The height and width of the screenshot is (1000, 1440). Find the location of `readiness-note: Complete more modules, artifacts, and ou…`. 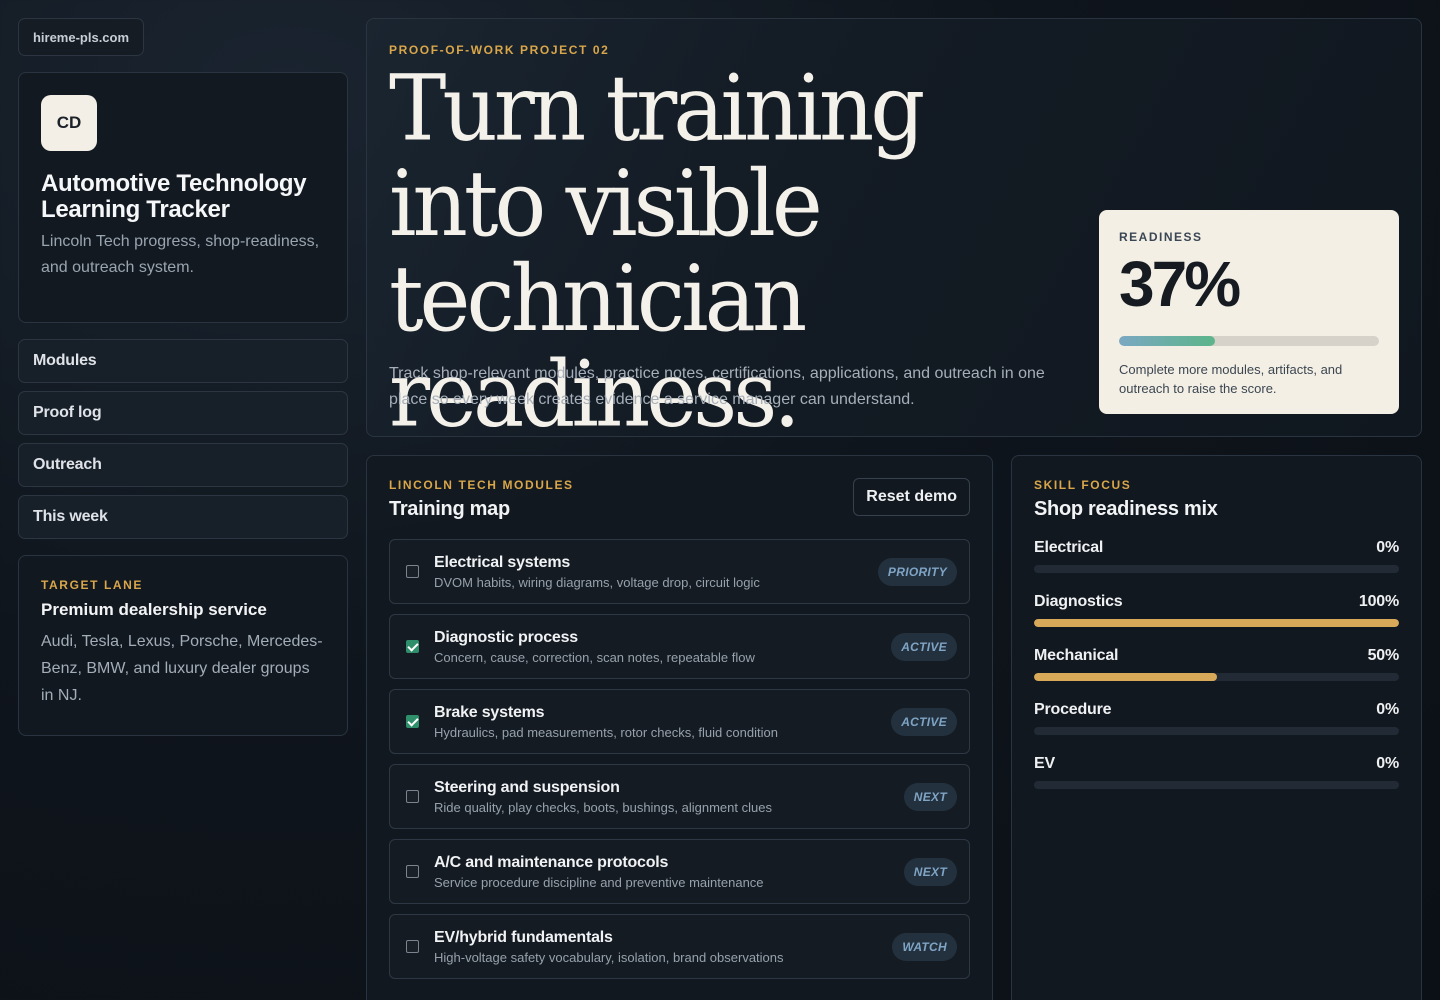

readiness-note: Complete more modules, artifacts, and ou… is located at coordinates (1231, 379).